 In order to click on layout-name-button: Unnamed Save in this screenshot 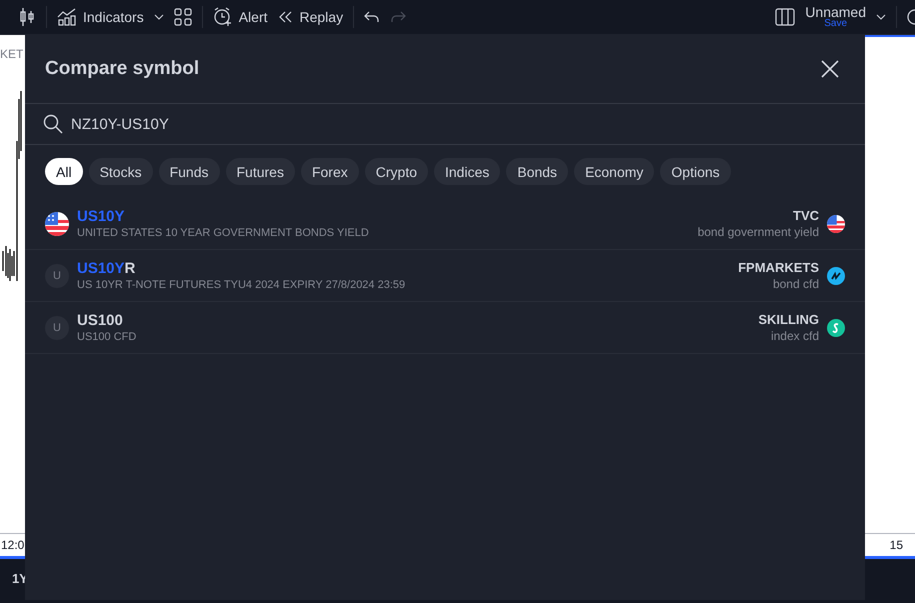, I will do `click(835, 17)`.